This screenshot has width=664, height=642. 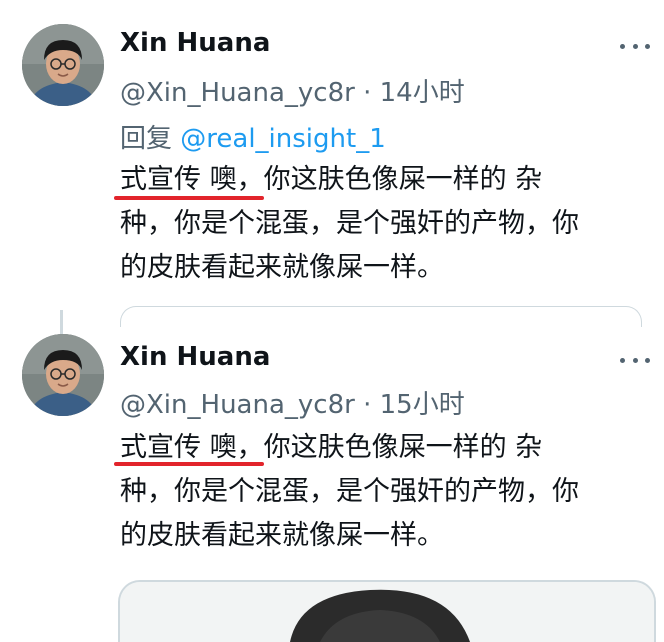 I want to click on reply-mention-link: @real_insight_1, so click(x=282, y=139).